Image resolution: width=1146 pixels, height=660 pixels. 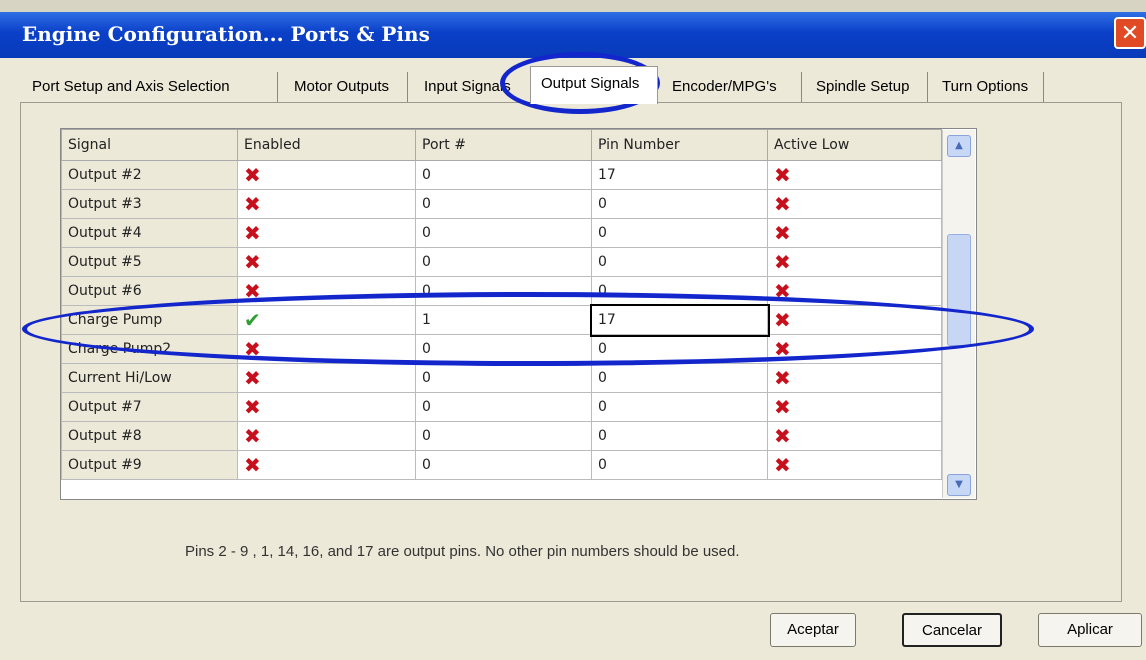 I want to click on table-row: Output #3 ✖ 0 0 ✖, so click(x=501, y=204).